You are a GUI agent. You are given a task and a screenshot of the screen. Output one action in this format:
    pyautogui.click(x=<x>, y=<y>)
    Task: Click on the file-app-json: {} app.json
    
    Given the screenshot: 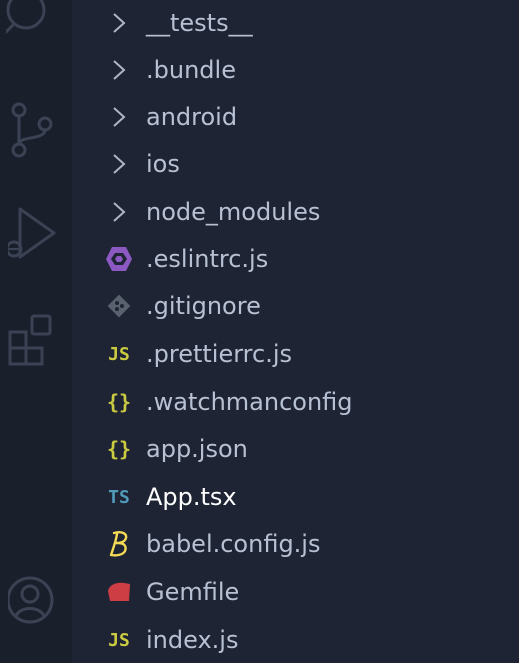 What is the action you would take?
    pyautogui.click(x=295, y=449)
    